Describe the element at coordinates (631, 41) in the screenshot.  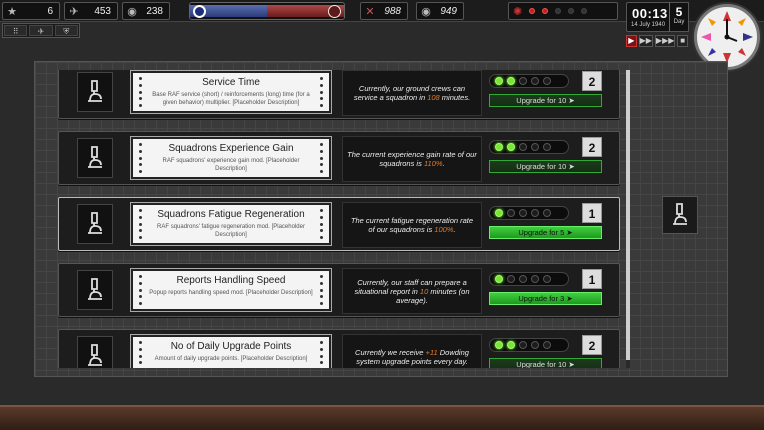
I see `play-button: ▶` at that location.